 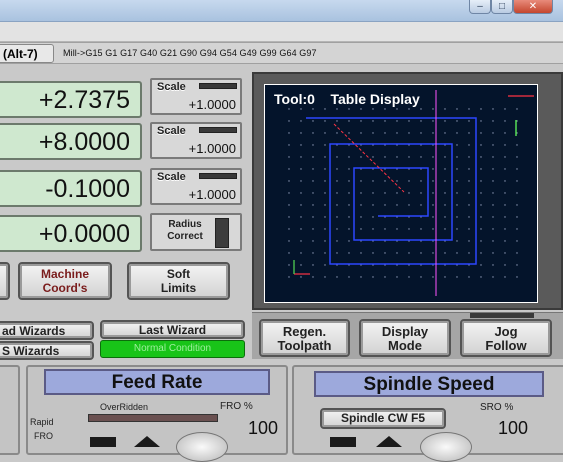 What do you see at coordinates (196, 186) in the screenshot?
I see `scale-z: Scale +1.0000` at bounding box center [196, 186].